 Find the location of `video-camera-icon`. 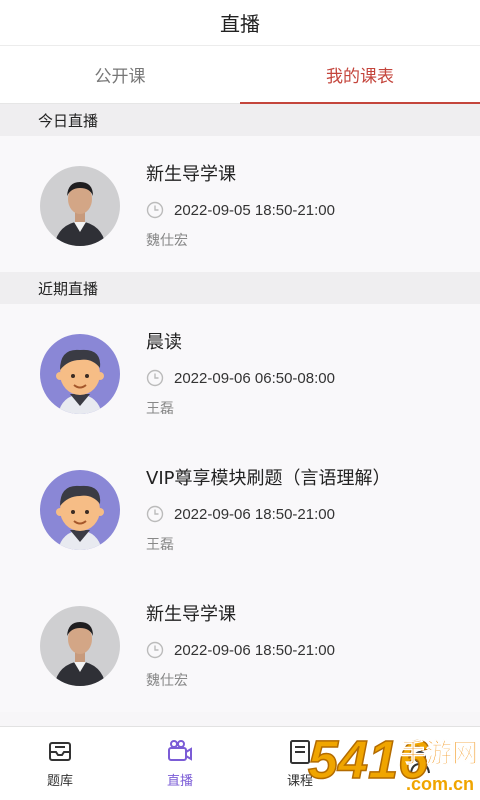

video-camera-icon is located at coordinates (180, 750).